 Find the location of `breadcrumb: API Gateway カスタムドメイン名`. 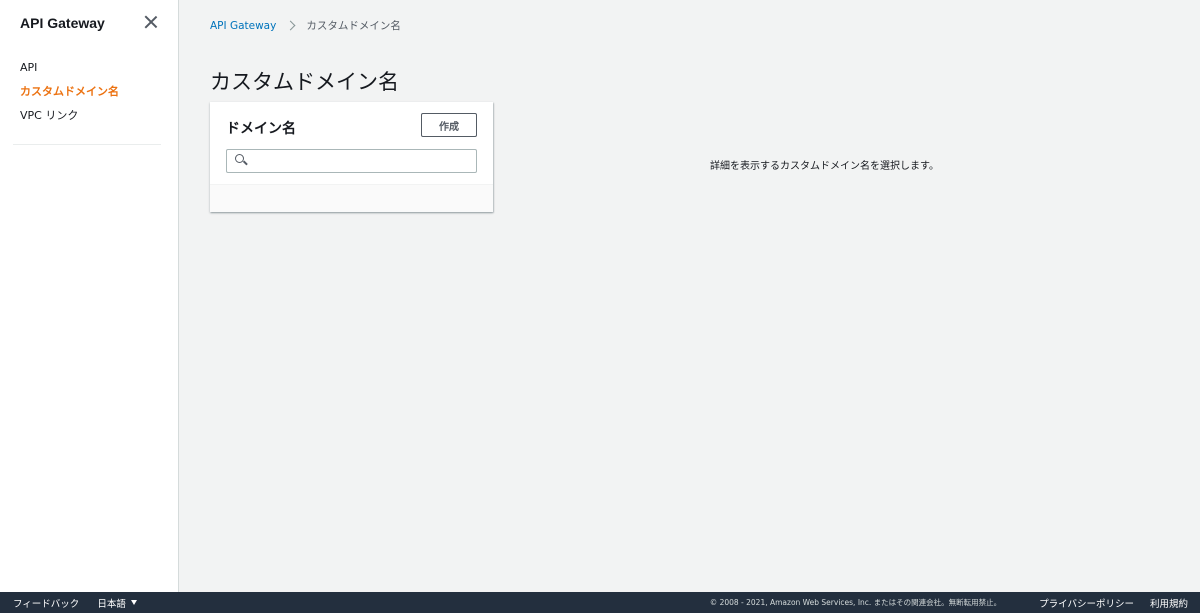

breadcrumb: API Gateway カスタムドメイン名 is located at coordinates (305, 25).